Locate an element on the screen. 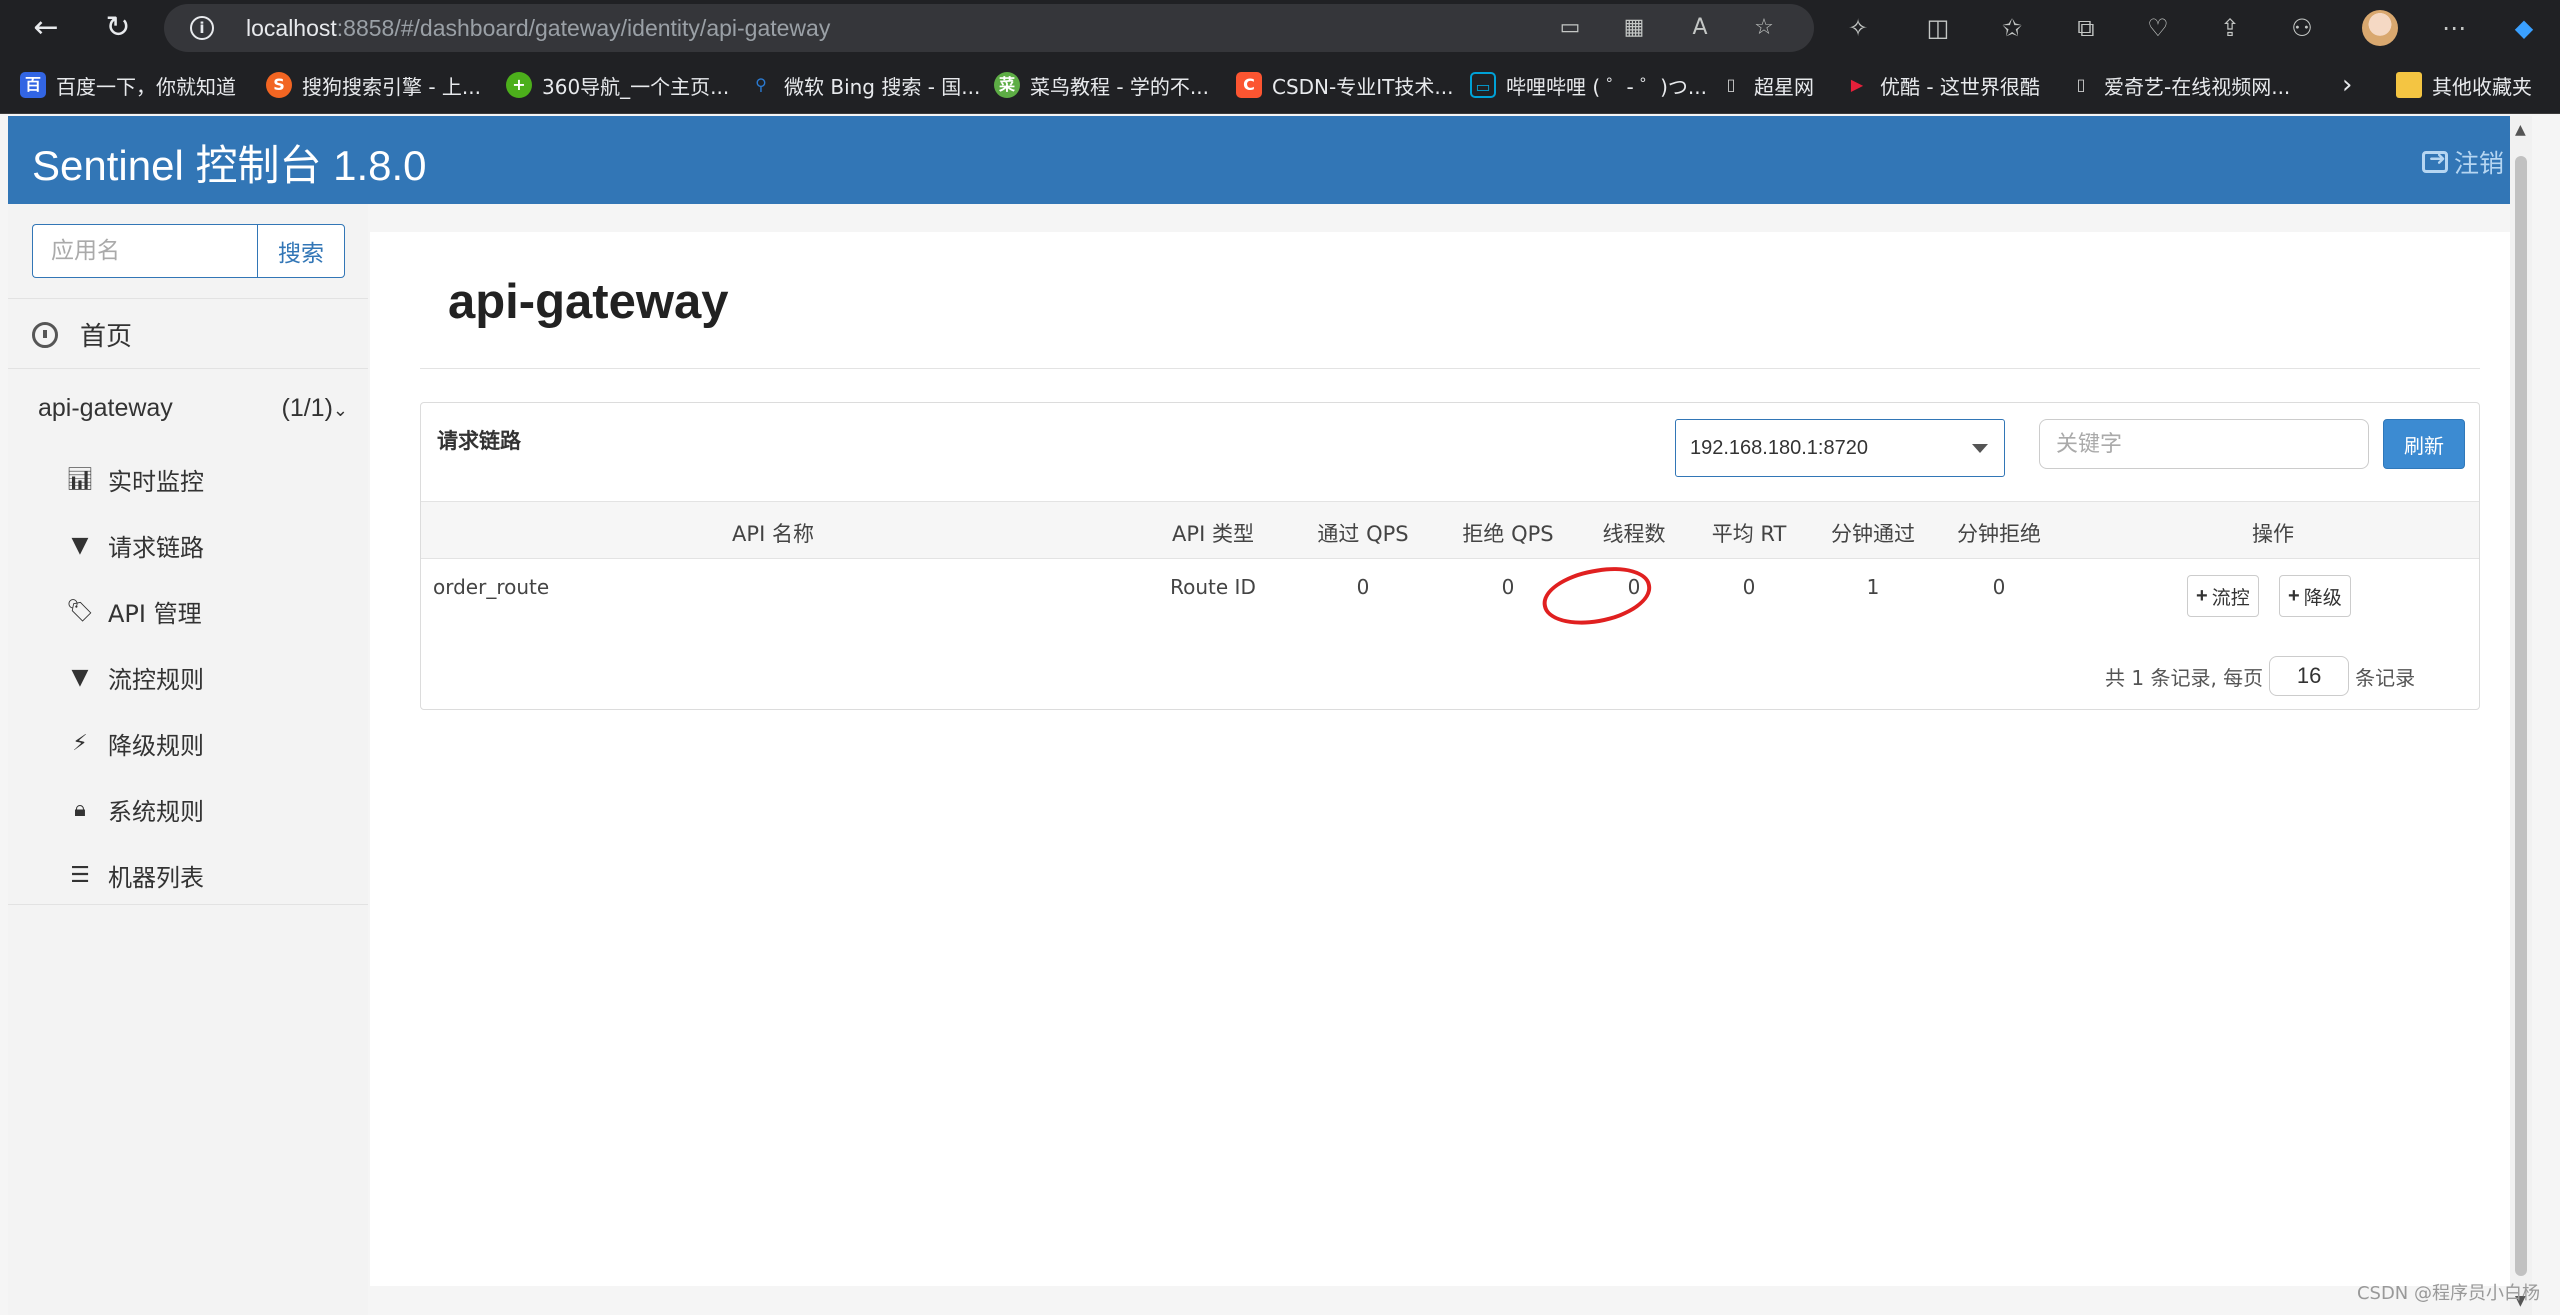  bookmark-baidu: 百百度一下，你就知道 is located at coordinates (128, 85).